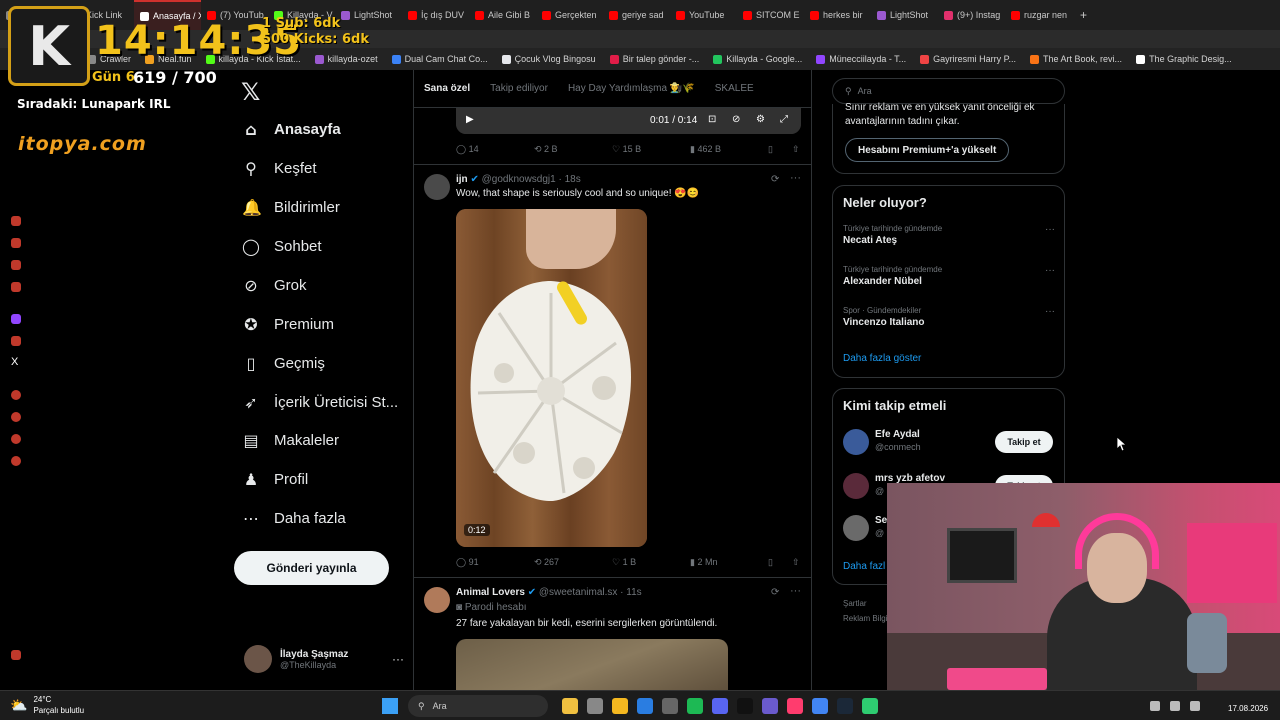 Image resolution: width=1280 pixels, height=720 pixels. Describe the element at coordinates (645, 706) in the screenshot. I see `mail-icon` at that location.